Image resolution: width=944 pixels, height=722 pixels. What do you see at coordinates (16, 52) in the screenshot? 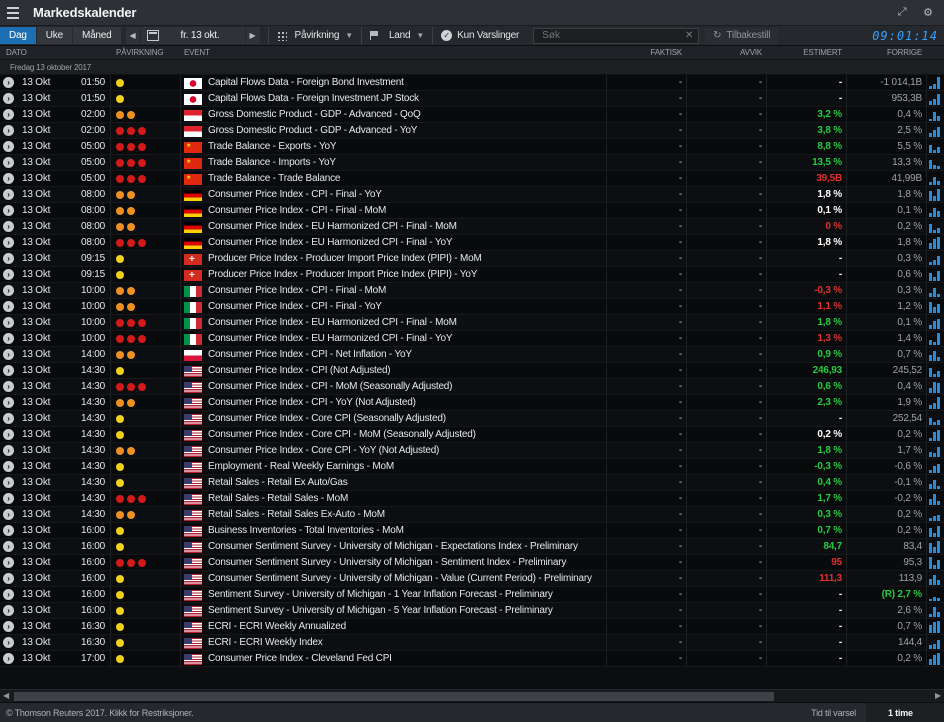
I see `column-date: DATO` at bounding box center [16, 52].